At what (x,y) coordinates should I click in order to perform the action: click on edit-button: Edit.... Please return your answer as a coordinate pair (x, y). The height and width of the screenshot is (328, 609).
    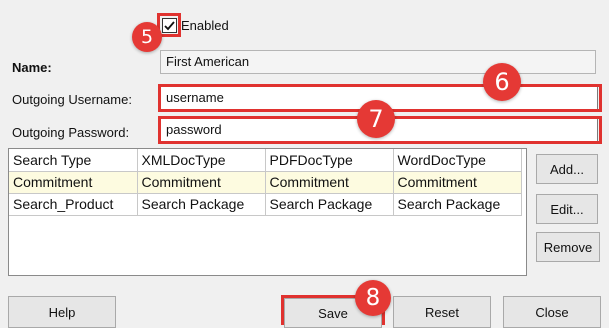
    Looking at the image, I should click on (567, 209).